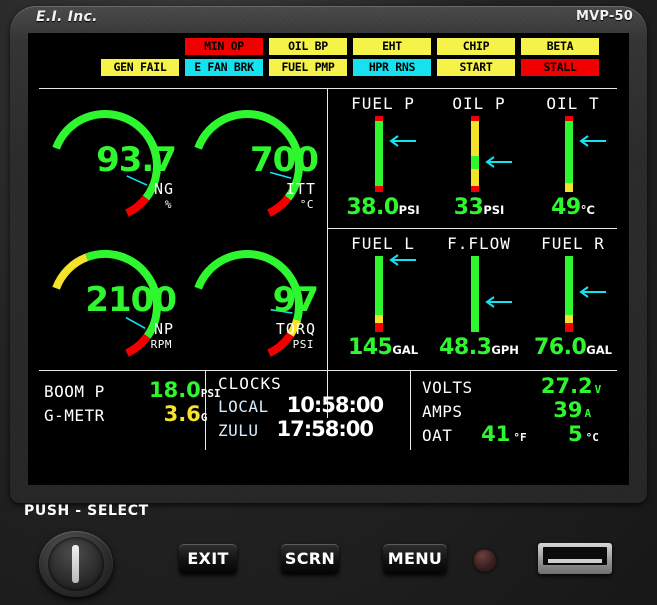 This screenshot has width=657, height=605. Describe the element at coordinates (447, 387) in the screenshot. I see `data-label: VOLTS` at that location.